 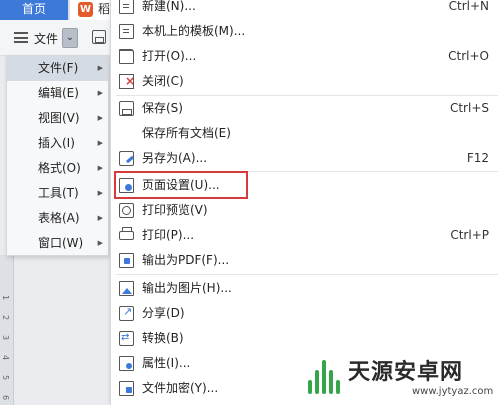 I want to click on print-icon, so click(x=126, y=233).